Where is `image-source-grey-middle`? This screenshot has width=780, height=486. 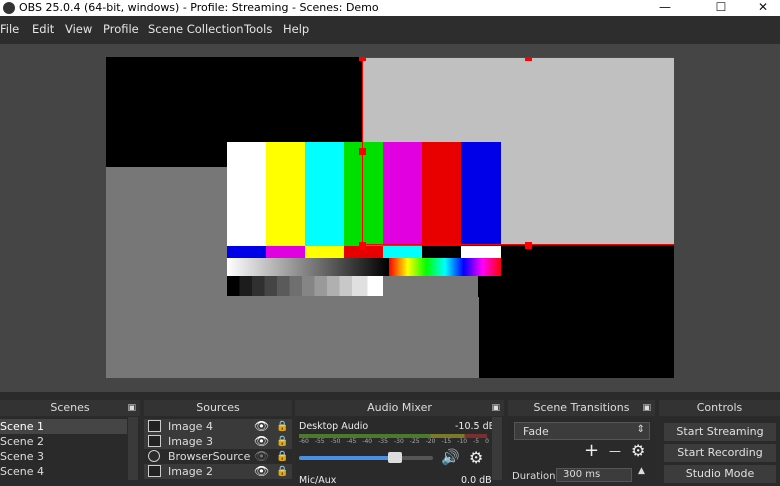
image-source-grey-middle is located at coordinates (420, 337).